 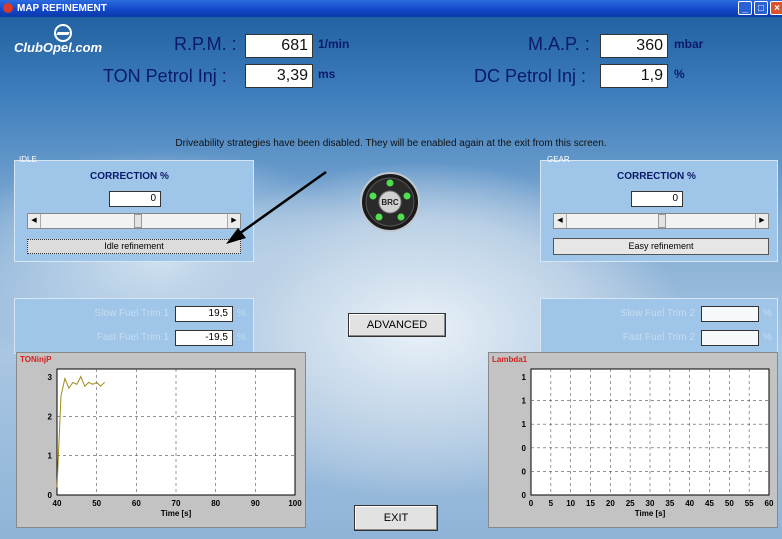 I want to click on idle-correction-slider: ◀ ▶, so click(x=134, y=221).